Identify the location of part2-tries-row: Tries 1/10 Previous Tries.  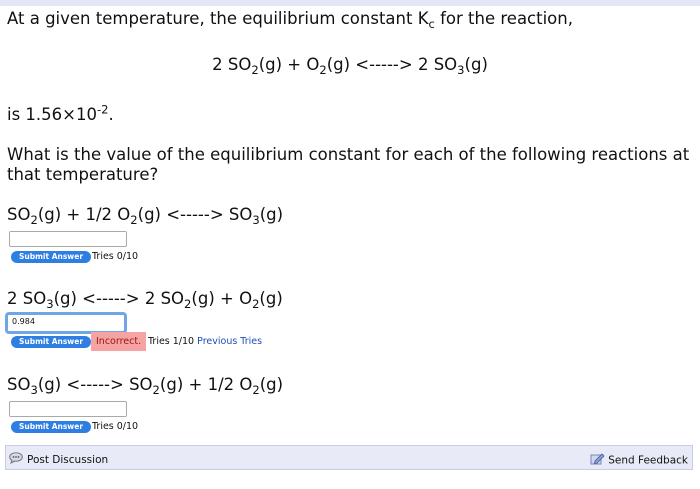
(205, 342).